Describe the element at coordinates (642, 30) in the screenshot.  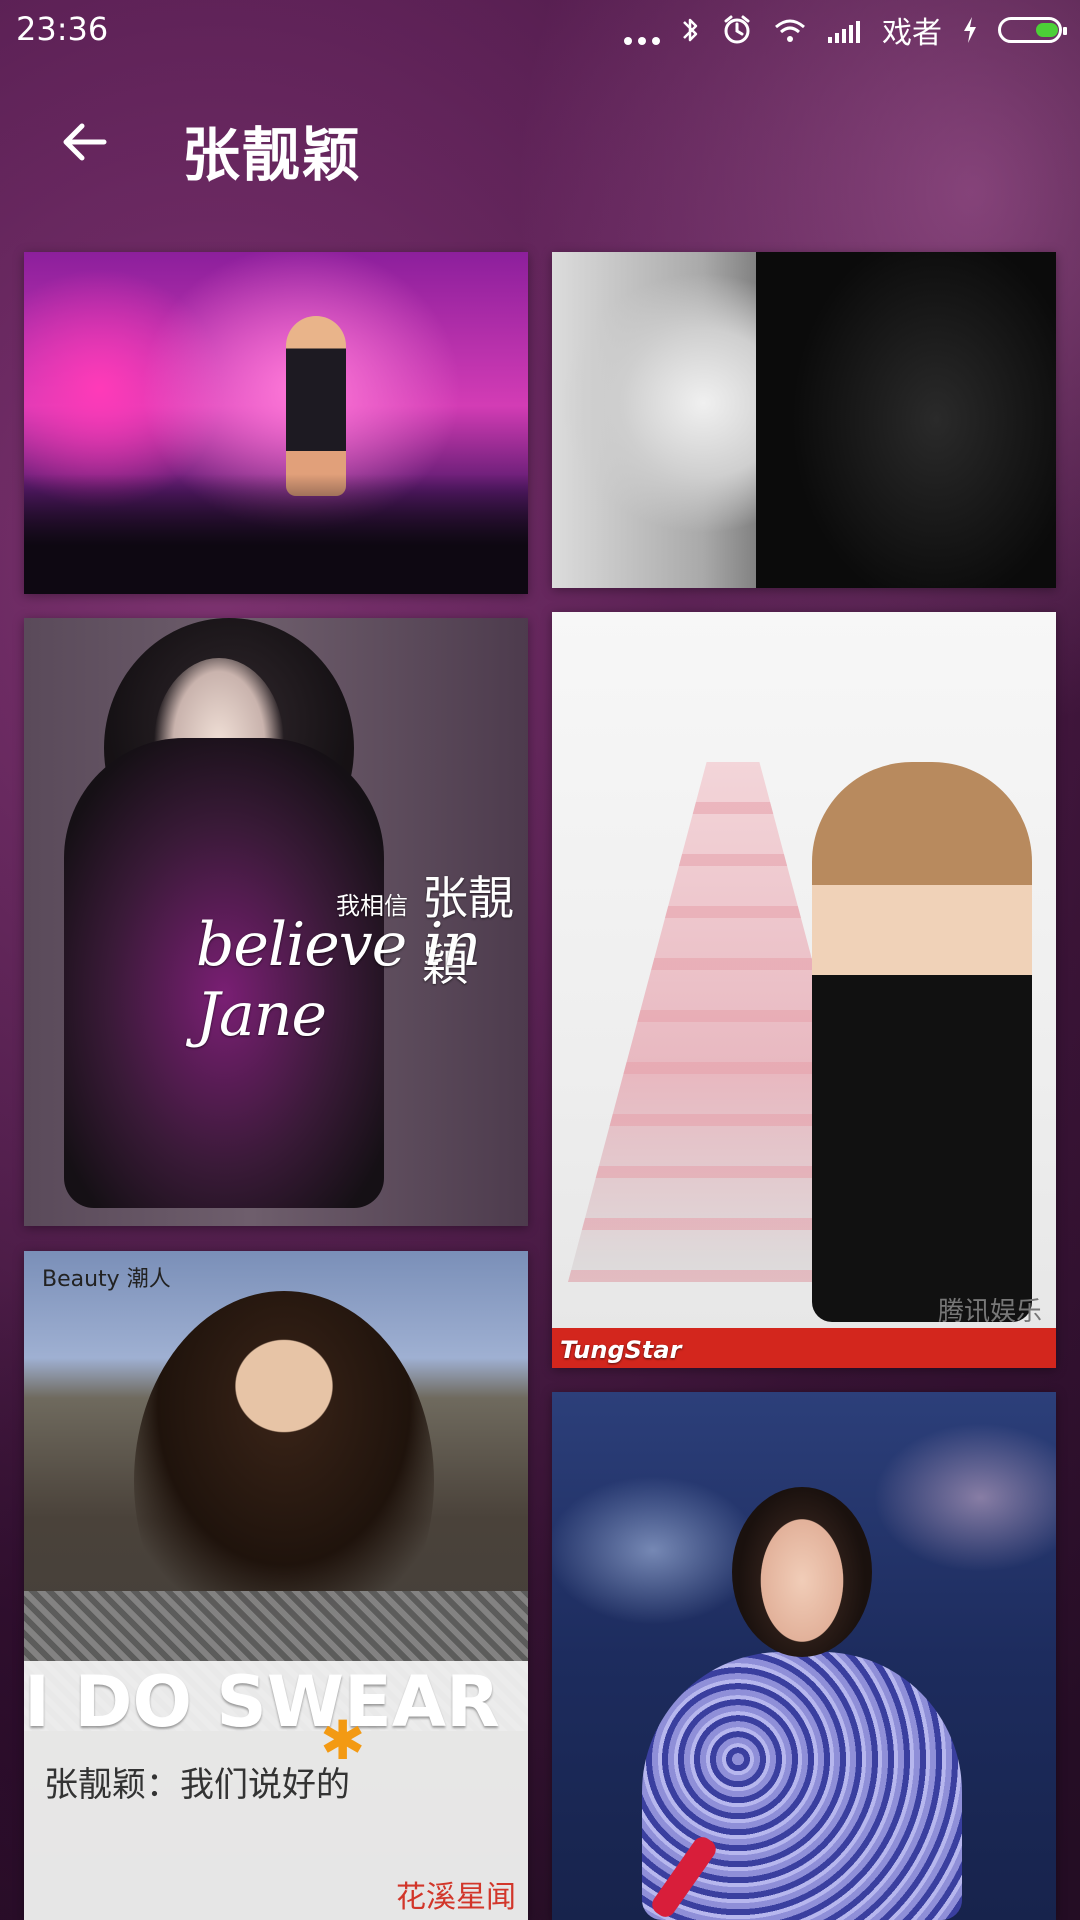
I see `more-dots-icon` at that location.